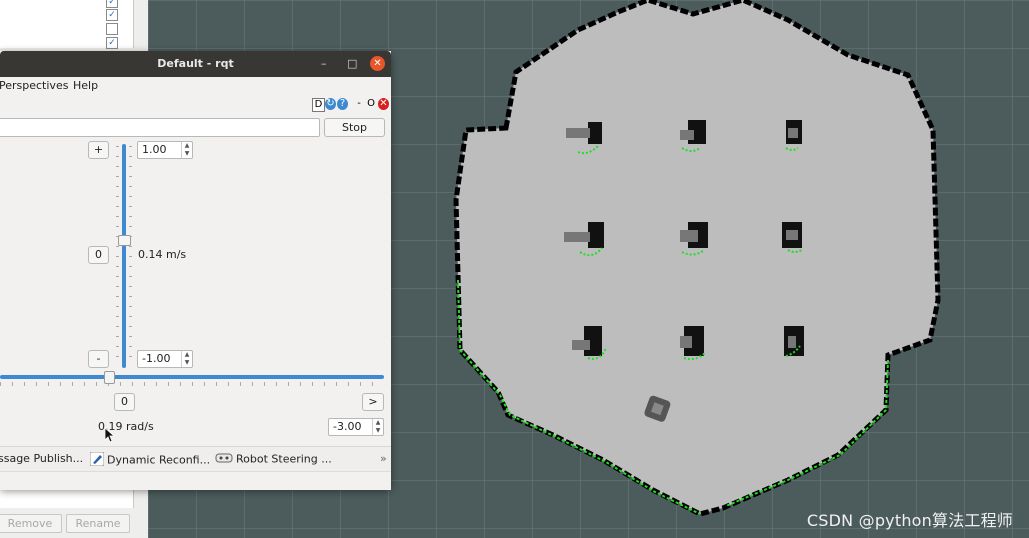  I want to click on displays-list-lower, so click(67, 498).